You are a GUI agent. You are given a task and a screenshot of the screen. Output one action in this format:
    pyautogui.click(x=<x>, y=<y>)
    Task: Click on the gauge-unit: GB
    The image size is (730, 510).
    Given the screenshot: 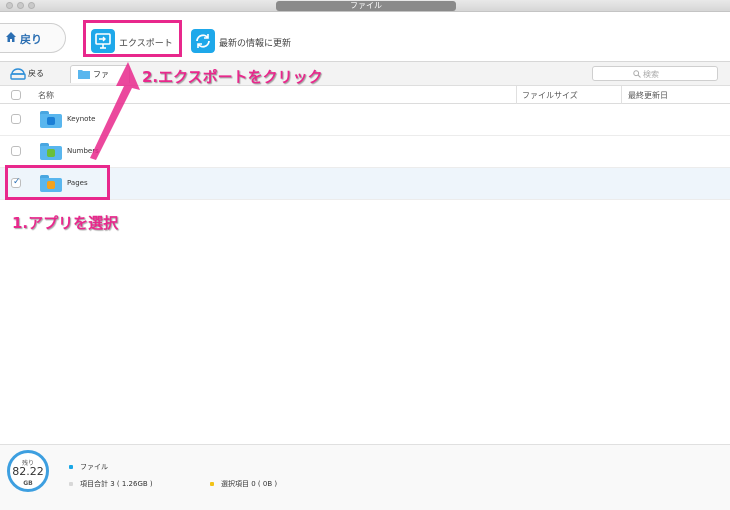 What is the action you would take?
    pyautogui.click(x=28, y=483)
    